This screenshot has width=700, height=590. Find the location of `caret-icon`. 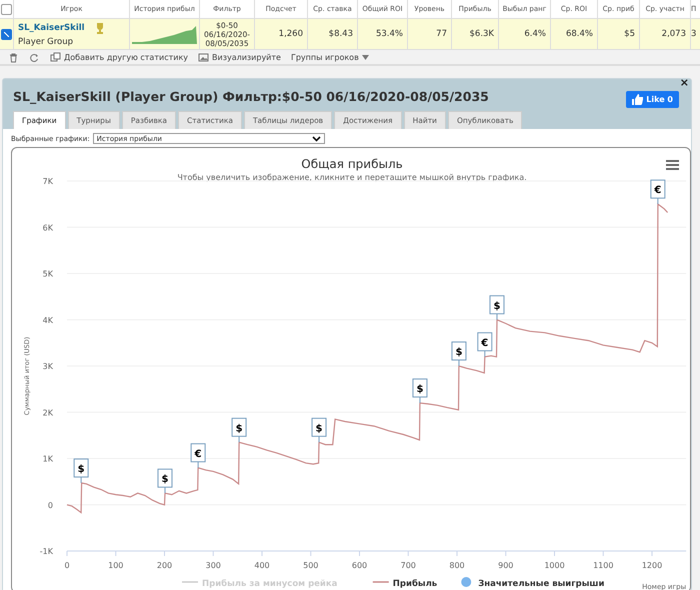

caret-icon is located at coordinates (365, 57).